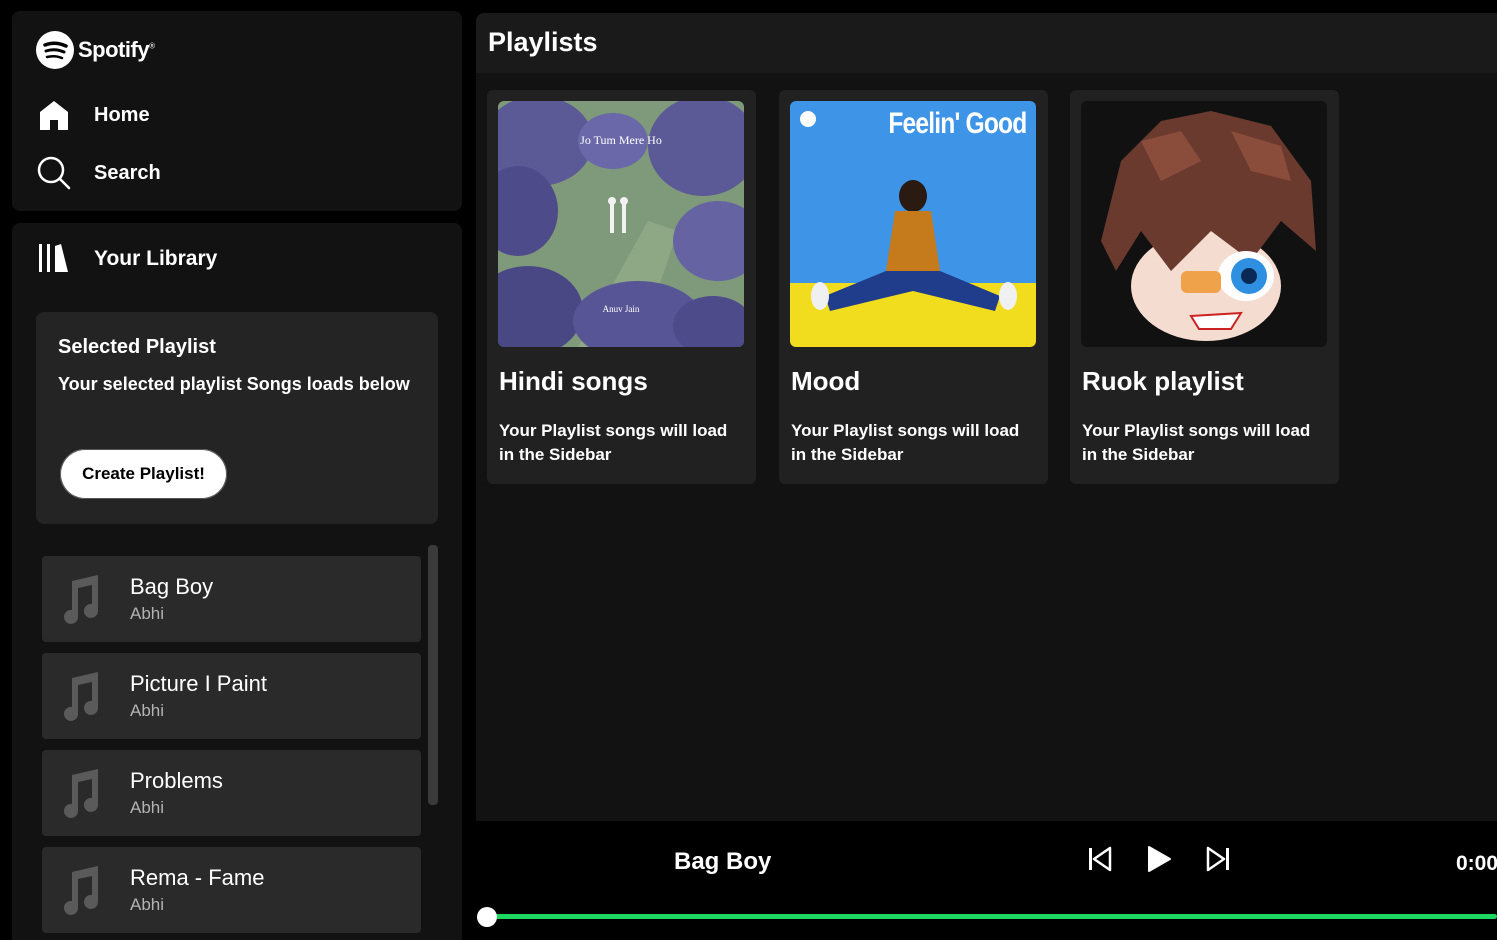 This screenshot has height=940, width=1497. What do you see at coordinates (127, 172) in the screenshot?
I see `nav-search-label: Search` at bounding box center [127, 172].